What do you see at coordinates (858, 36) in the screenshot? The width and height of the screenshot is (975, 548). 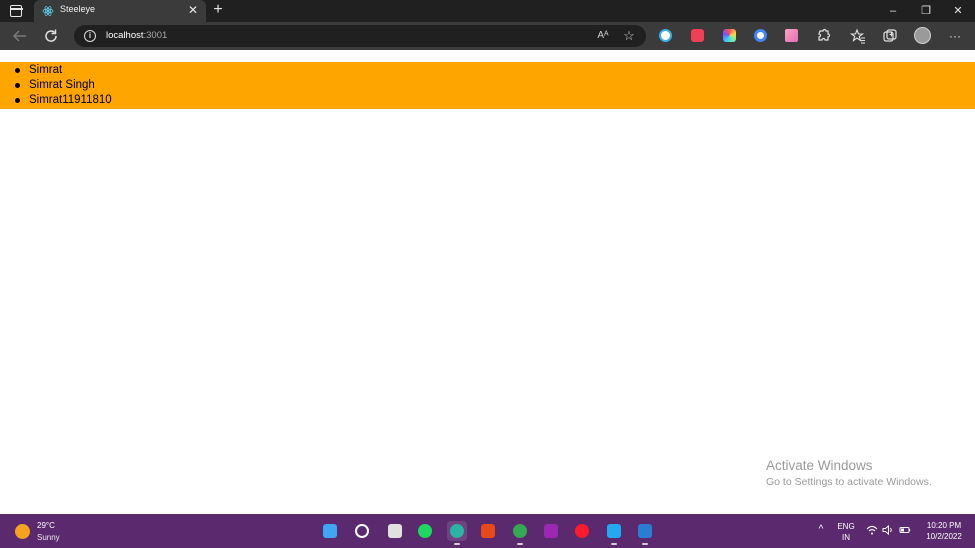 I see `favorites-icon` at bounding box center [858, 36].